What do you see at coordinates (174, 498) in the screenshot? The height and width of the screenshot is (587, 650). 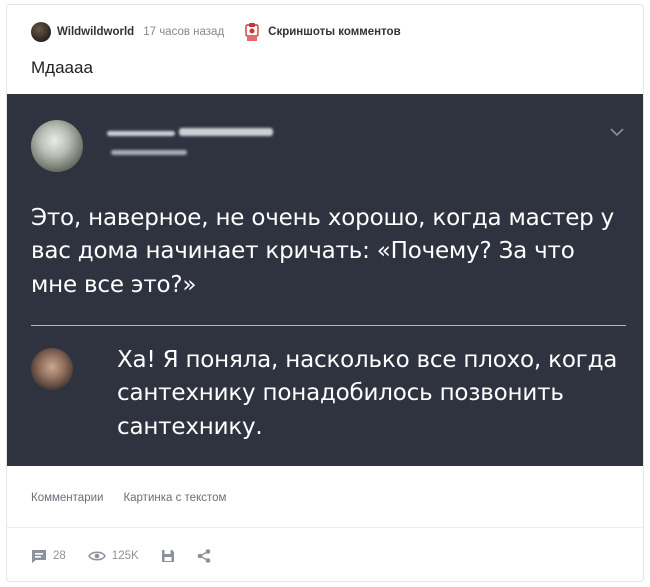 I see `tag-link: Картинка с текстом` at bounding box center [174, 498].